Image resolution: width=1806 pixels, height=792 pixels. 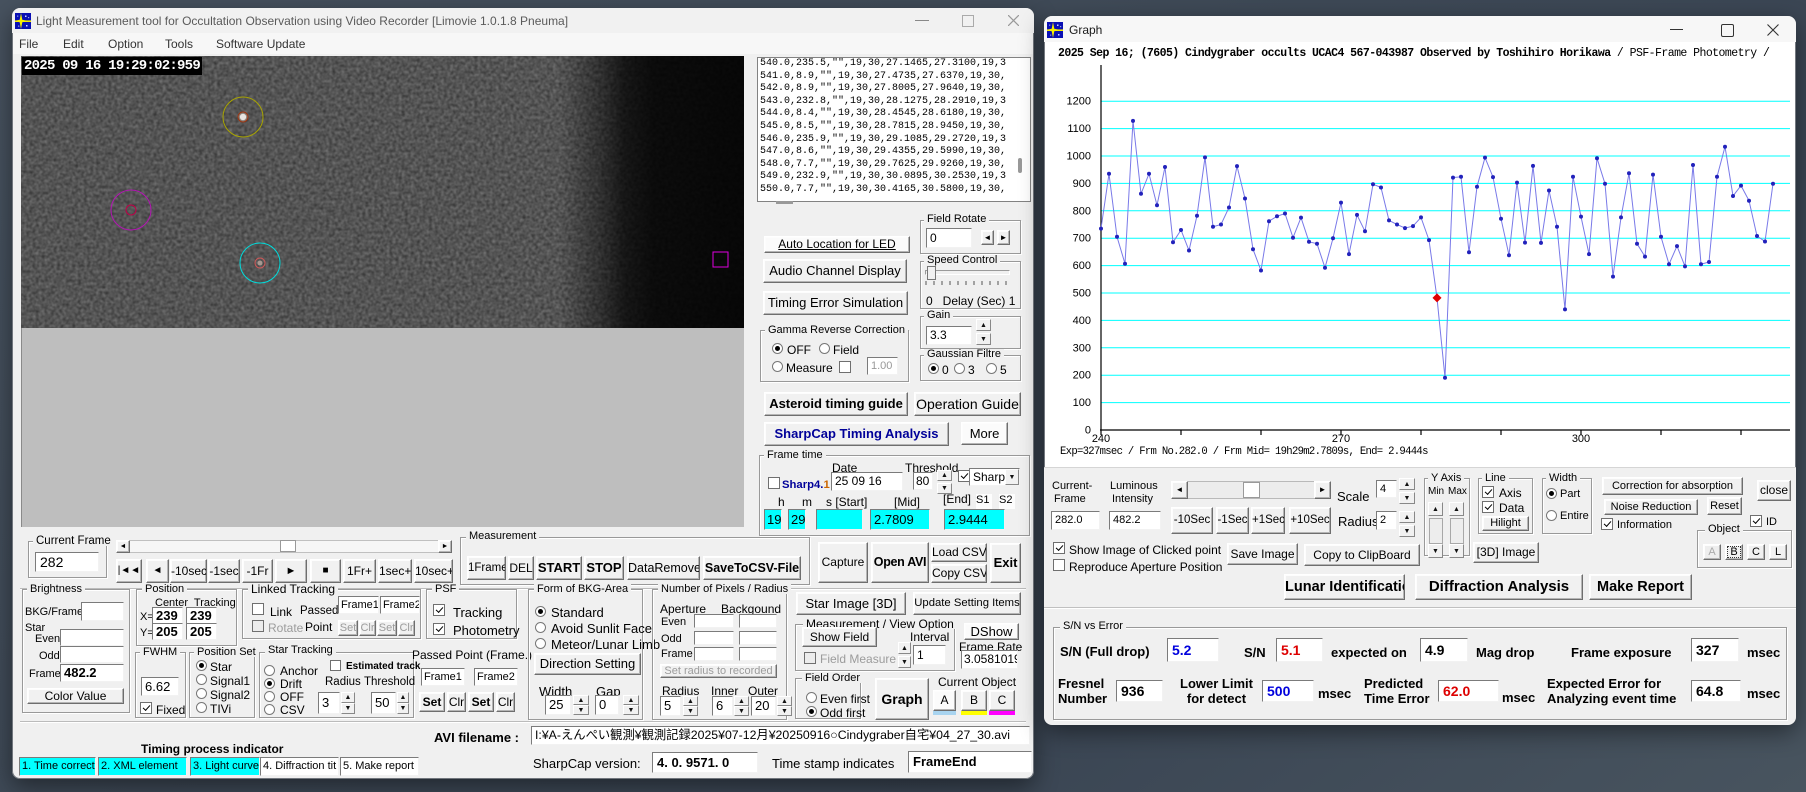 What do you see at coordinates (1101, 439) in the screenshot?
I see `svg-text: 240` at bounding box center [1101, 439].